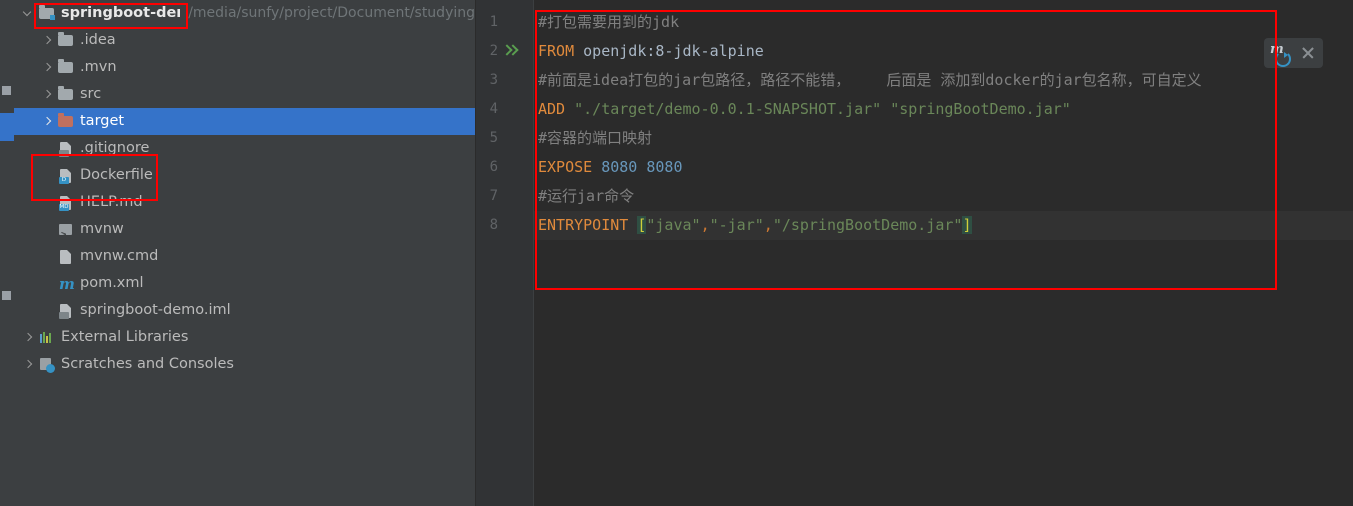  Describe the element at coordinates (556, 51) in the screenshot. I see `code-token: FROM` at that location.